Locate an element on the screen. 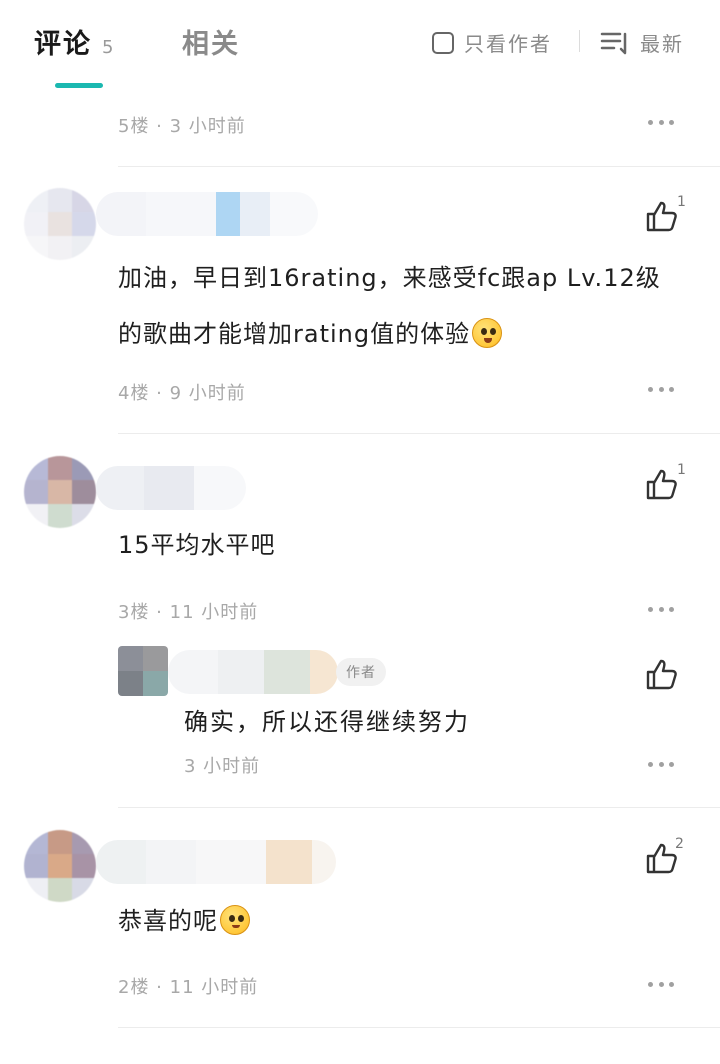  comment-text-content: 恭喜的呢 is located at coordinates (168, 921).